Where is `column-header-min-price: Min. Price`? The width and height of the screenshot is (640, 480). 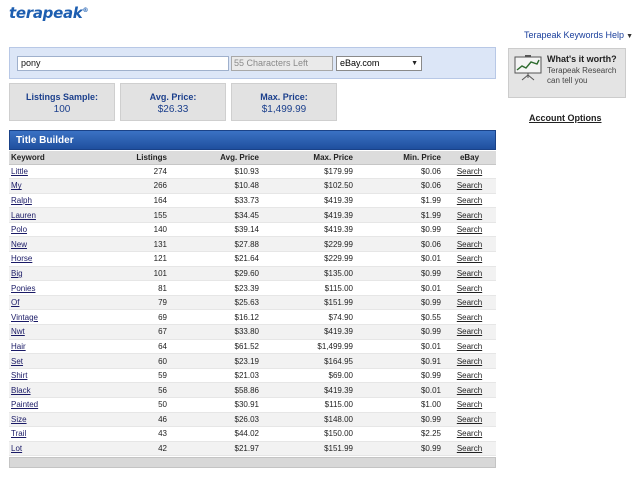 column-header-min-price: Min. Price is located at coordinates (399, 158).